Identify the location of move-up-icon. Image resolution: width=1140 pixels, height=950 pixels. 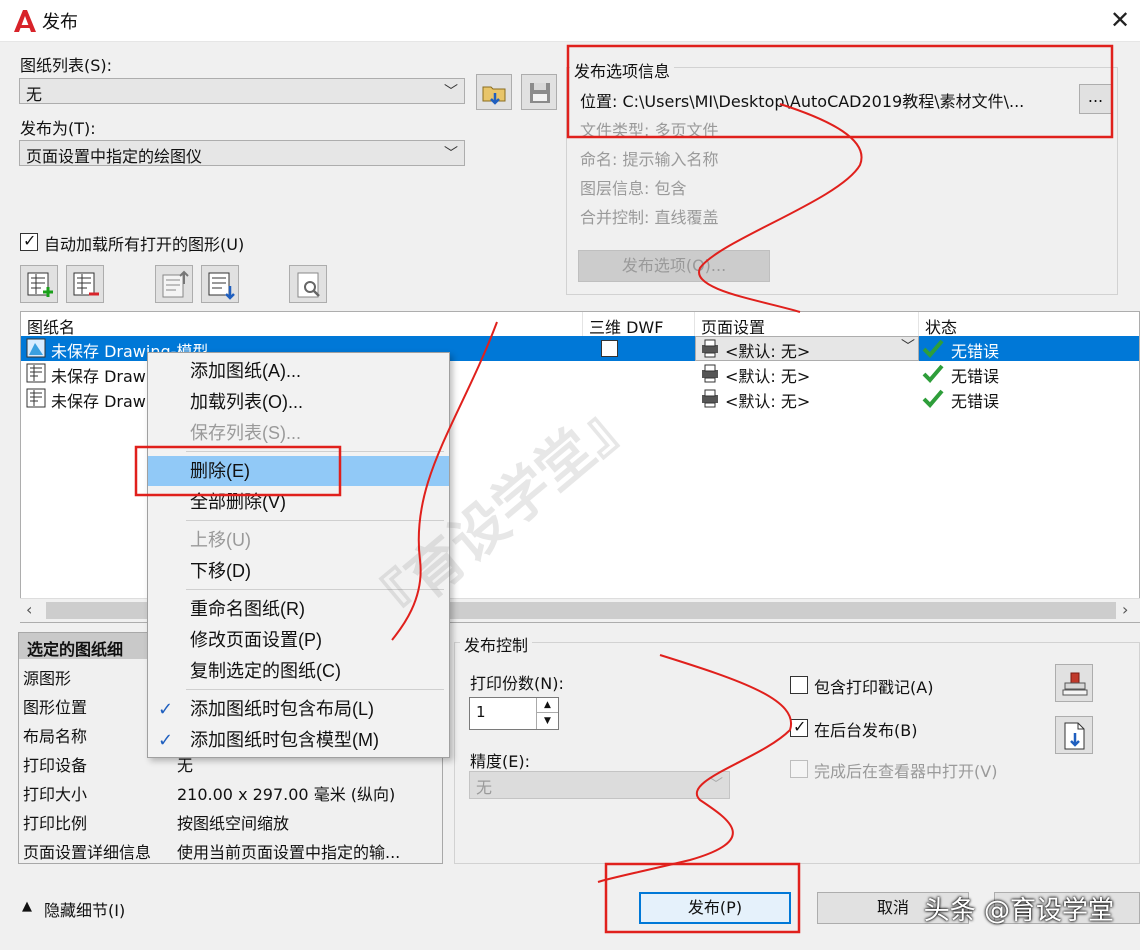
(175, 284).